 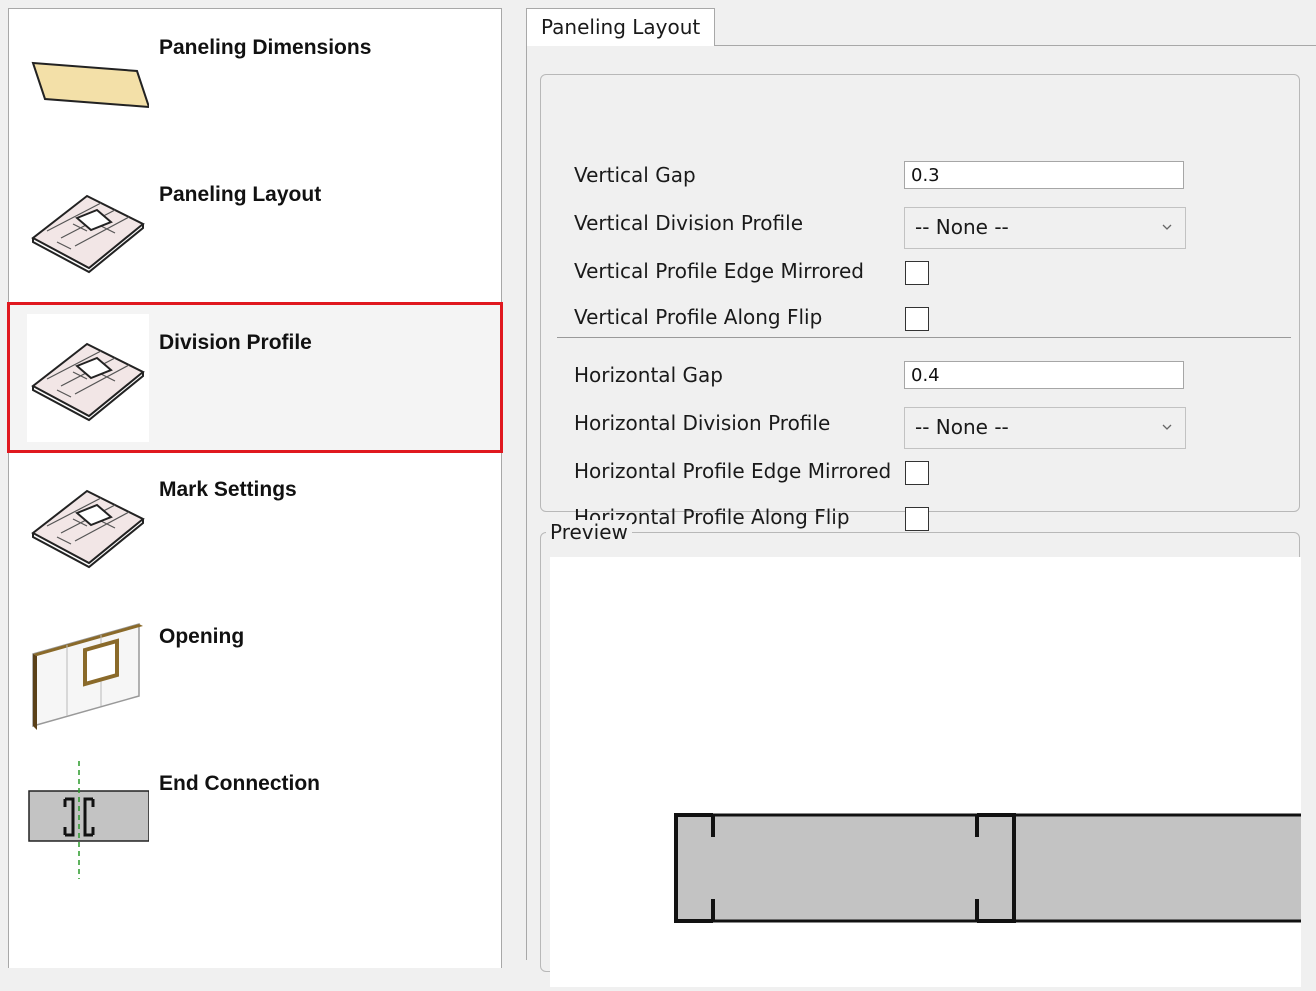 What do you see at coordinates (689, 223) in the screenshot?
I see `vertical-division-profile-label: Vertical Division Profile` at bounding box center [689, 223].